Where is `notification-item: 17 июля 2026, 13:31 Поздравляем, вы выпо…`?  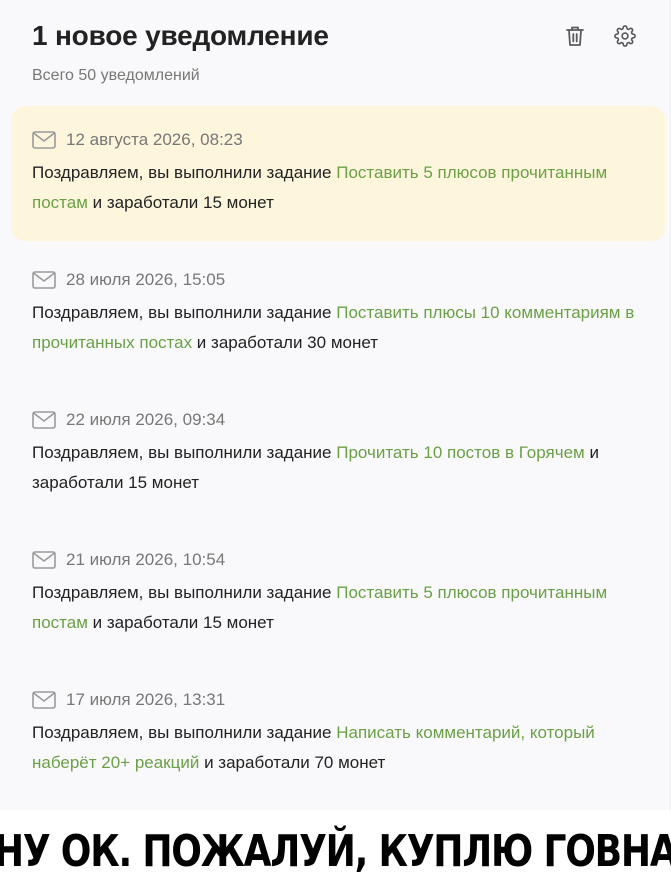 notification-item: 17 июля 2026, 13:31 Поздравляем, вы выпо… is located at coordinates (338, 733).